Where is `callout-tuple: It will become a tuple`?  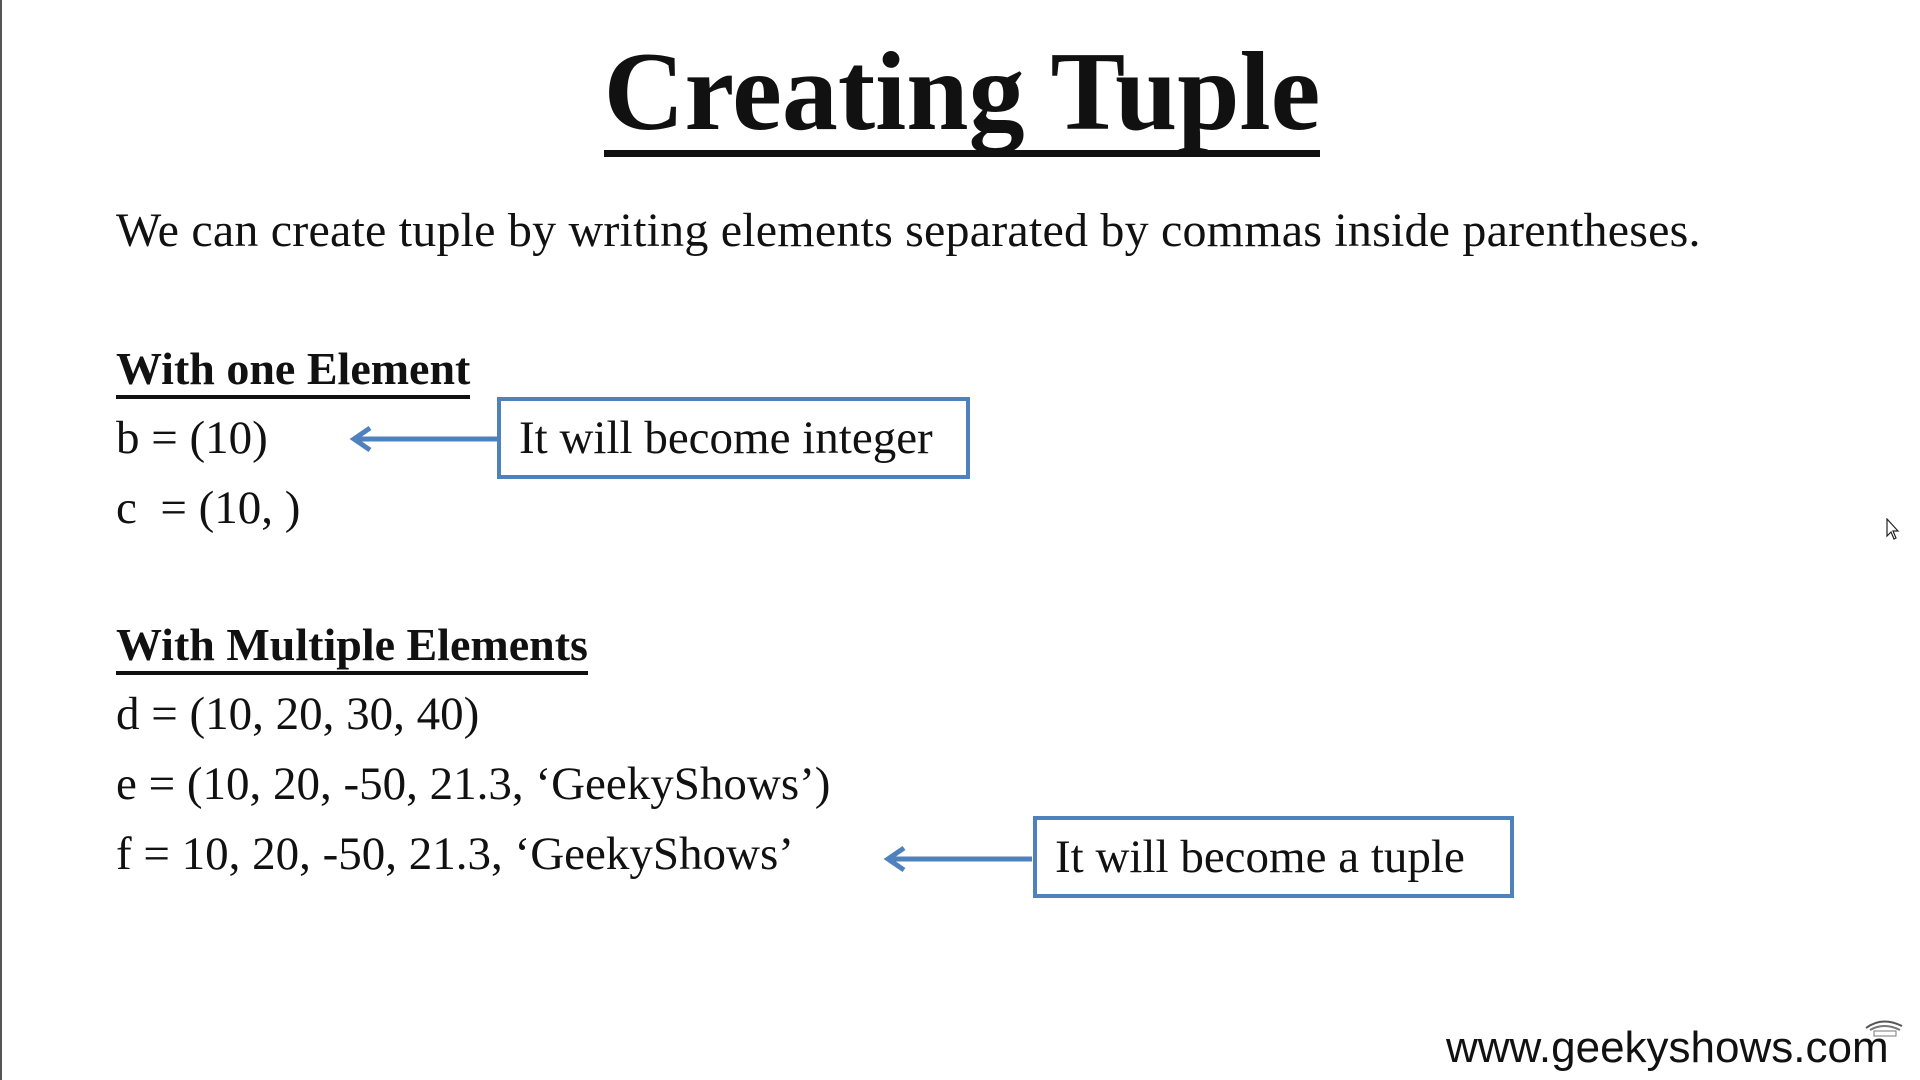 callout-tuple: It will become a tuple is located at coordinates (1273, 857).